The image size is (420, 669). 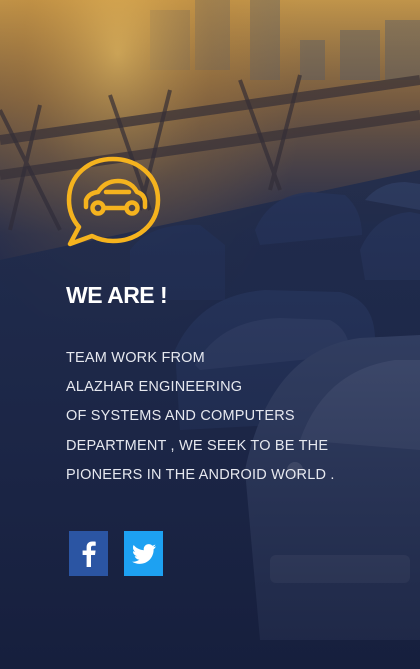 I want to click on car-chat-bubble-icon, so click(x=114, y=202).